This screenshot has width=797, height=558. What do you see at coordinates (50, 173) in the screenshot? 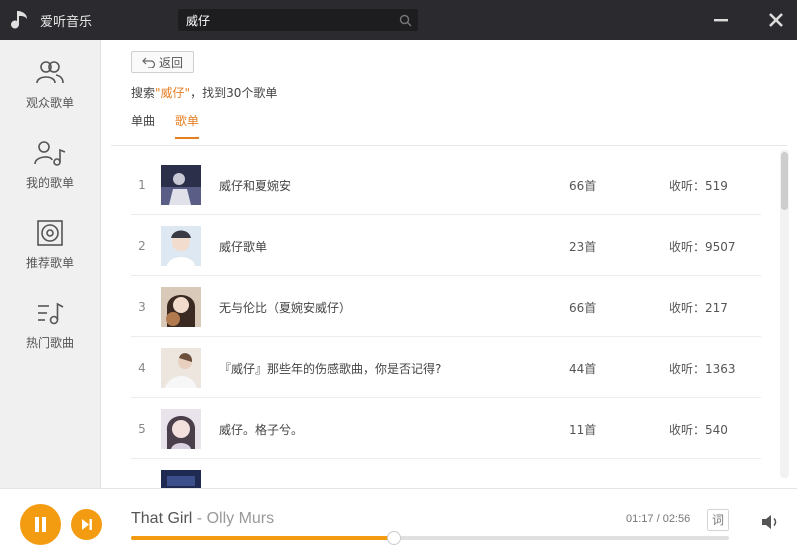
I see `sidebar-item-my-playlists: 我的歌单` at bounding box center [50, 173].